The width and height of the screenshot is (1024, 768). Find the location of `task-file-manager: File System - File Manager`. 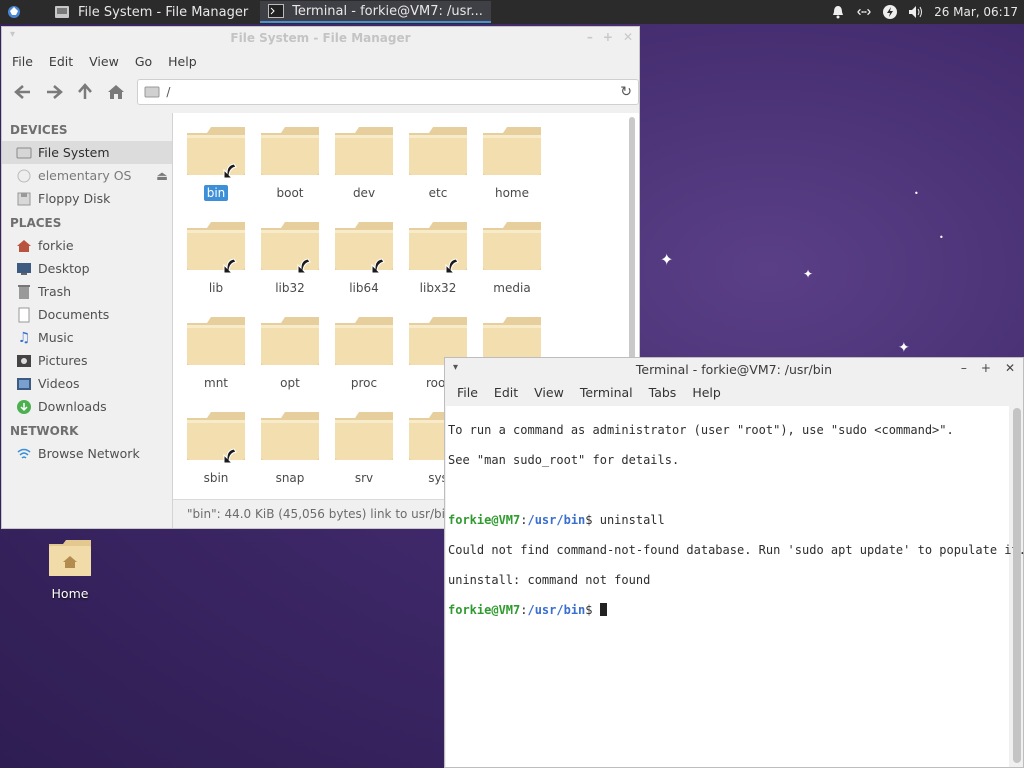

task-file-manager: File System - File Manager is located at coordinates (151, 12).